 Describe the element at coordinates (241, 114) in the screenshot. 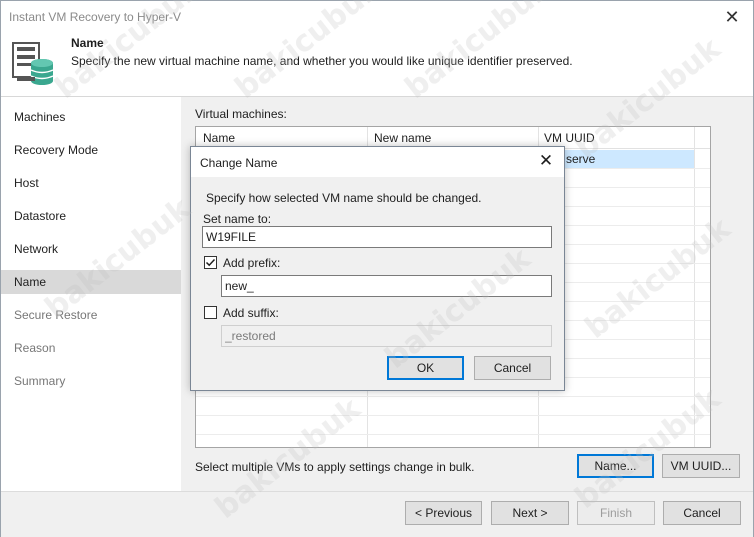

I see `virtual-machines-label: Virtual machines:` at that location.